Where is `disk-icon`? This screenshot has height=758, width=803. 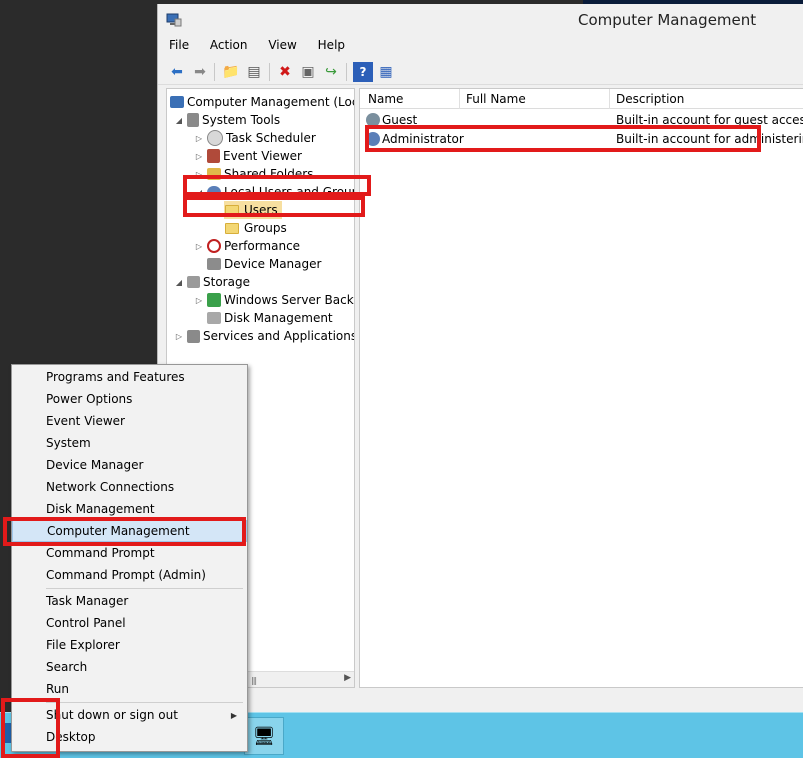 disk-icon is located at coordinates (214, 318).